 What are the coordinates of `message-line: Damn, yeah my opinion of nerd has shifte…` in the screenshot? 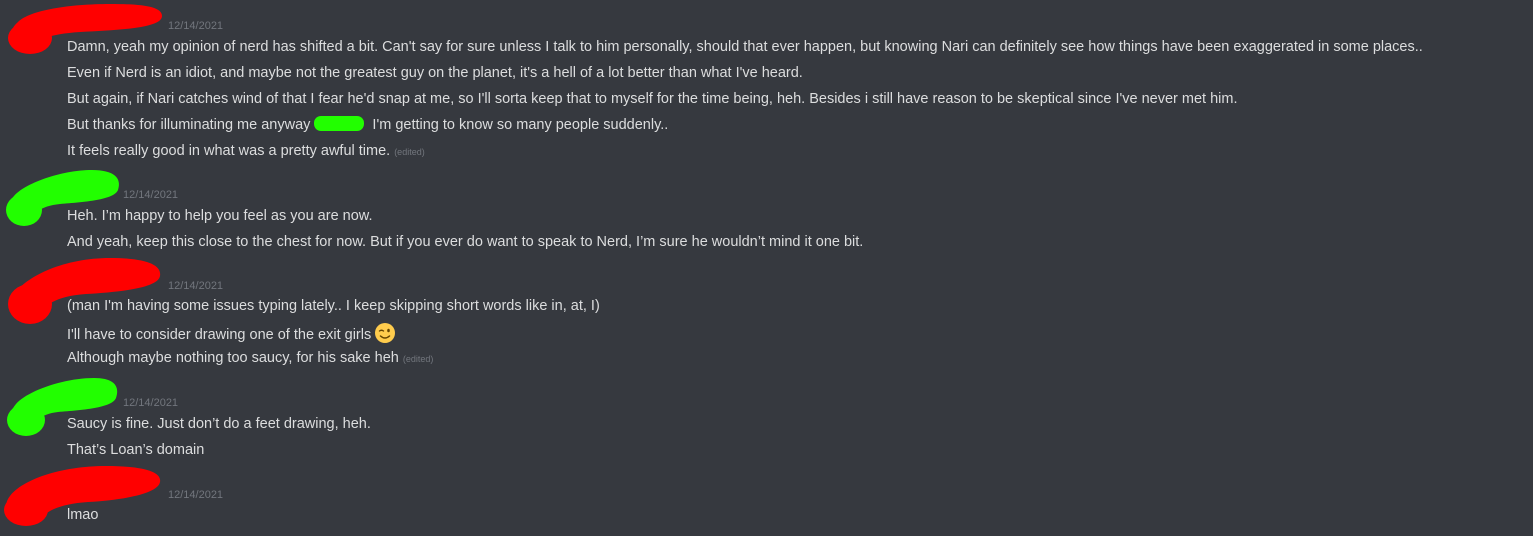 It's located at (745, 47).